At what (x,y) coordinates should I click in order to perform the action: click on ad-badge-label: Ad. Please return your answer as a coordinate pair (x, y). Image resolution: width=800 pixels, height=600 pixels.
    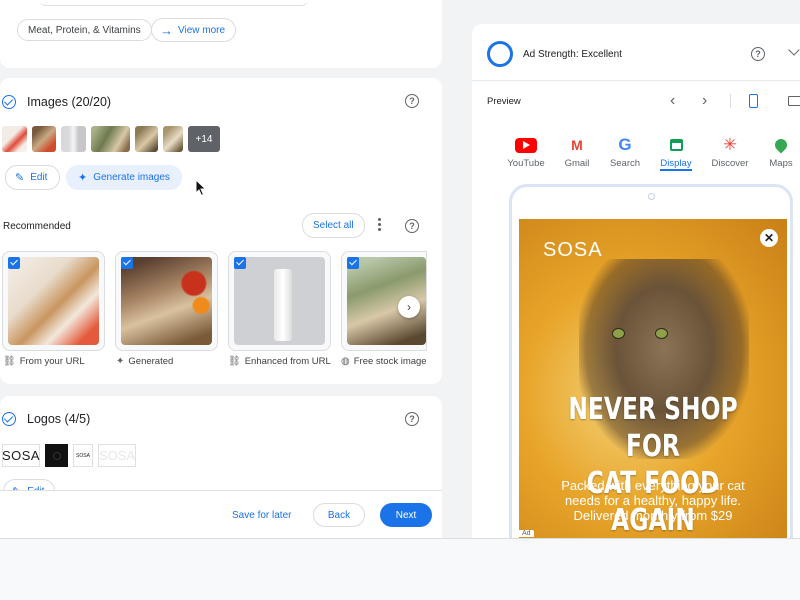
    Looking at the image, I should click on (526, 533).